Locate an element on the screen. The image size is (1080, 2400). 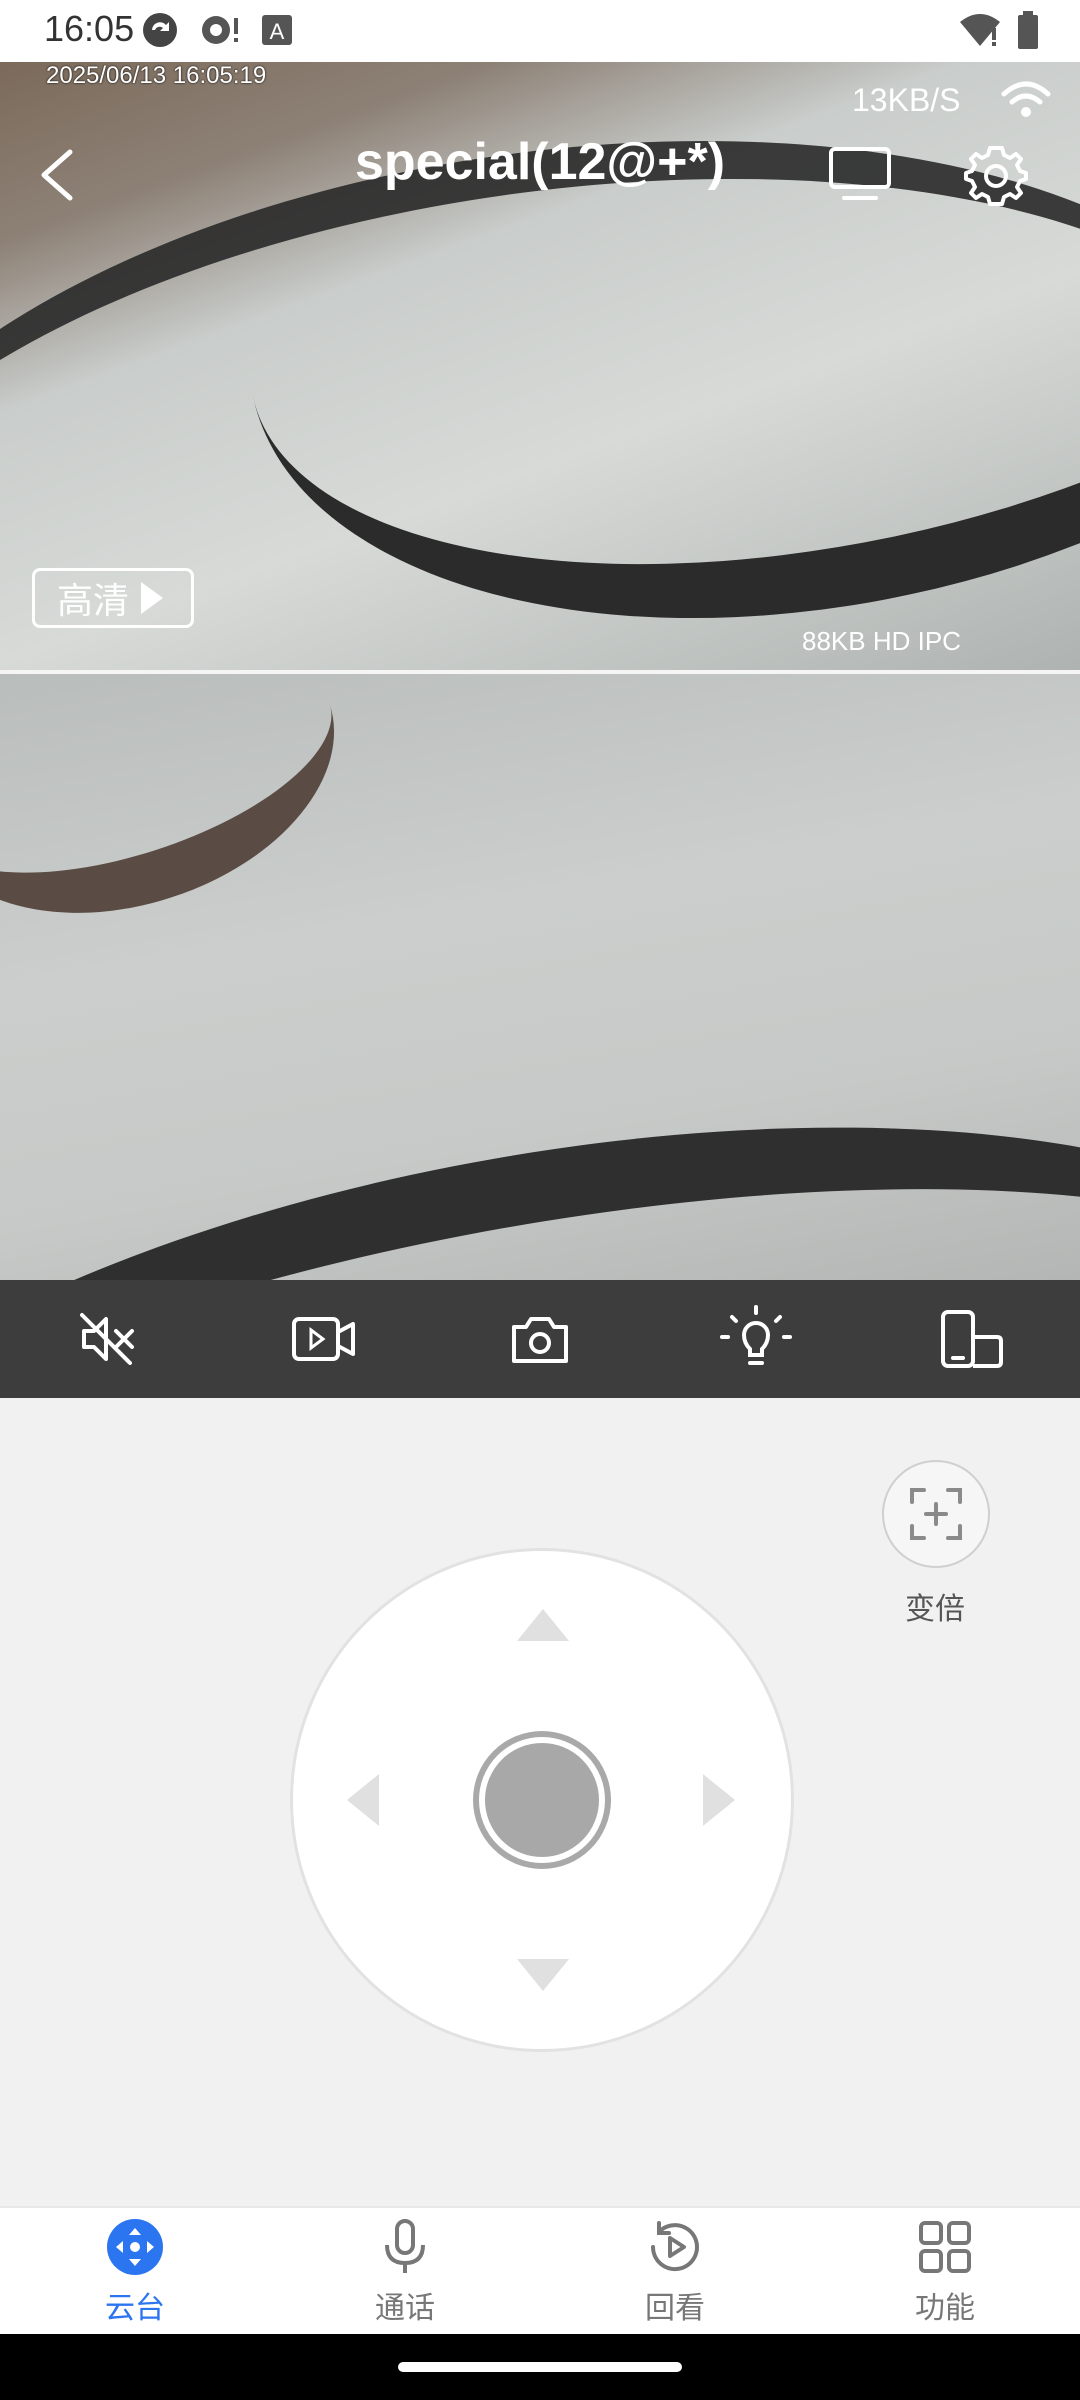
video-timestamp: 2025/06/13 16:05:19 is located at coordinates (156, 75).